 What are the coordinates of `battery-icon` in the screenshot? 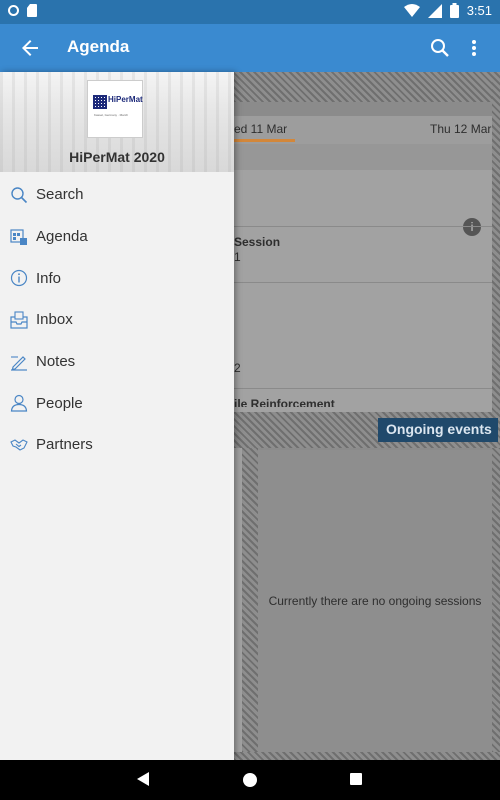 It's located at (454, 10).